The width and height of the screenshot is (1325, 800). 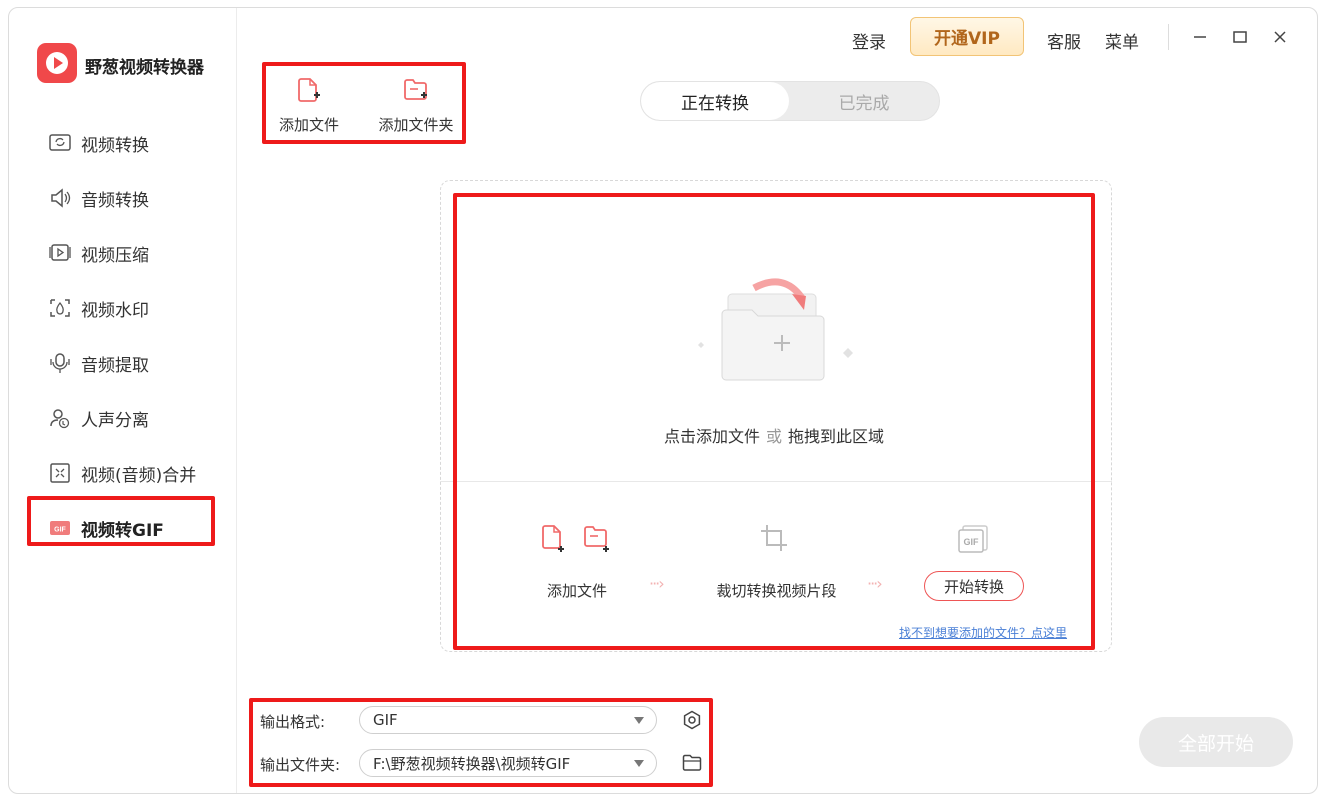 What do you see at coordinates (1168, 37) in the screenshot?
I see `topbar-divider` at bounding box center [1168, 37].